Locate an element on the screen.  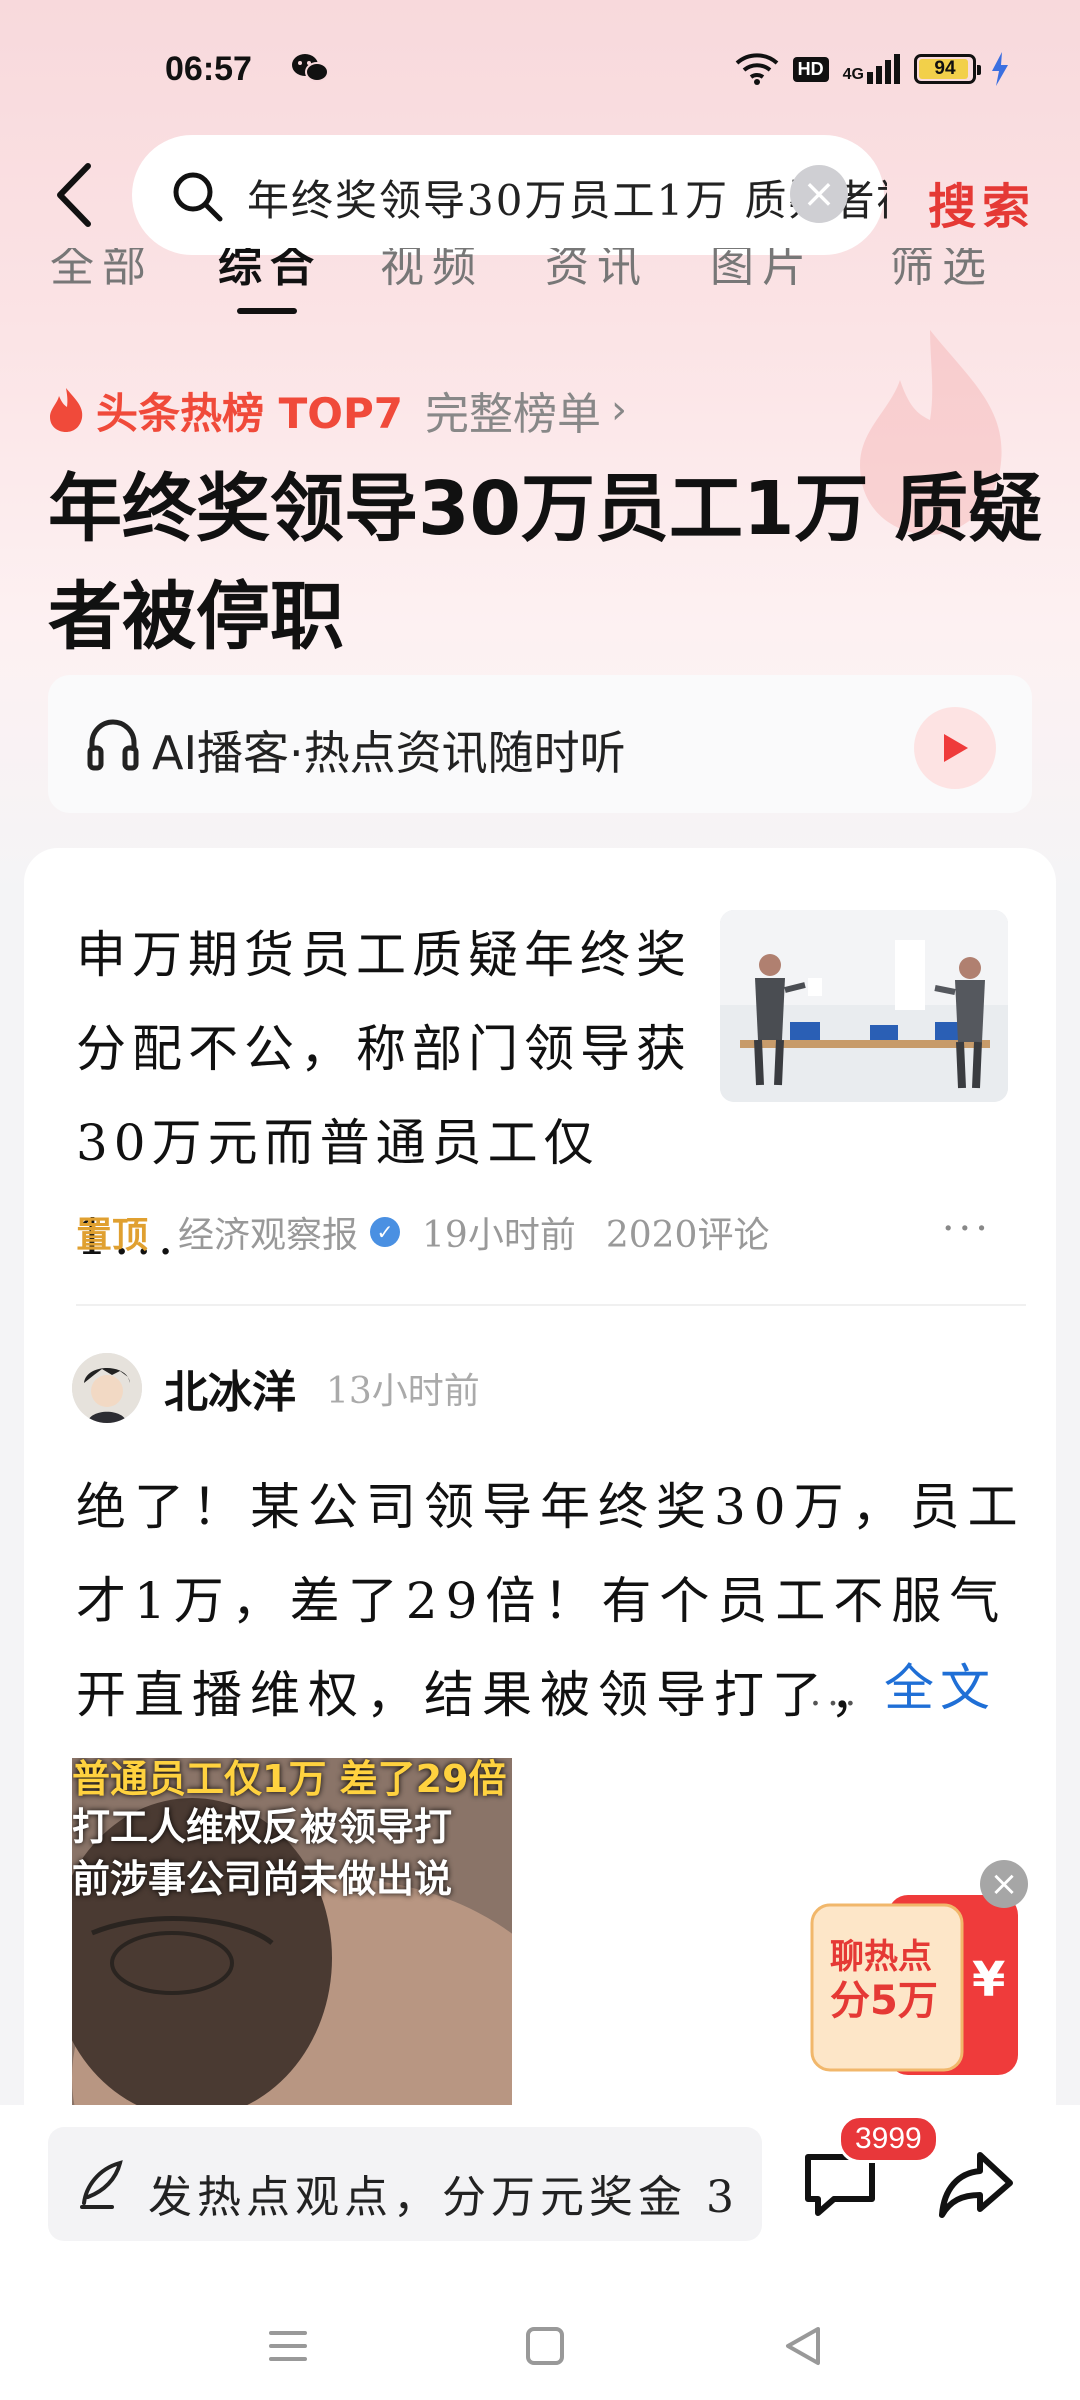
article-meta: 置顶 经济观察报 ✓ 19小时前 2020评论 ··· is located at coordinates (551, 1232).